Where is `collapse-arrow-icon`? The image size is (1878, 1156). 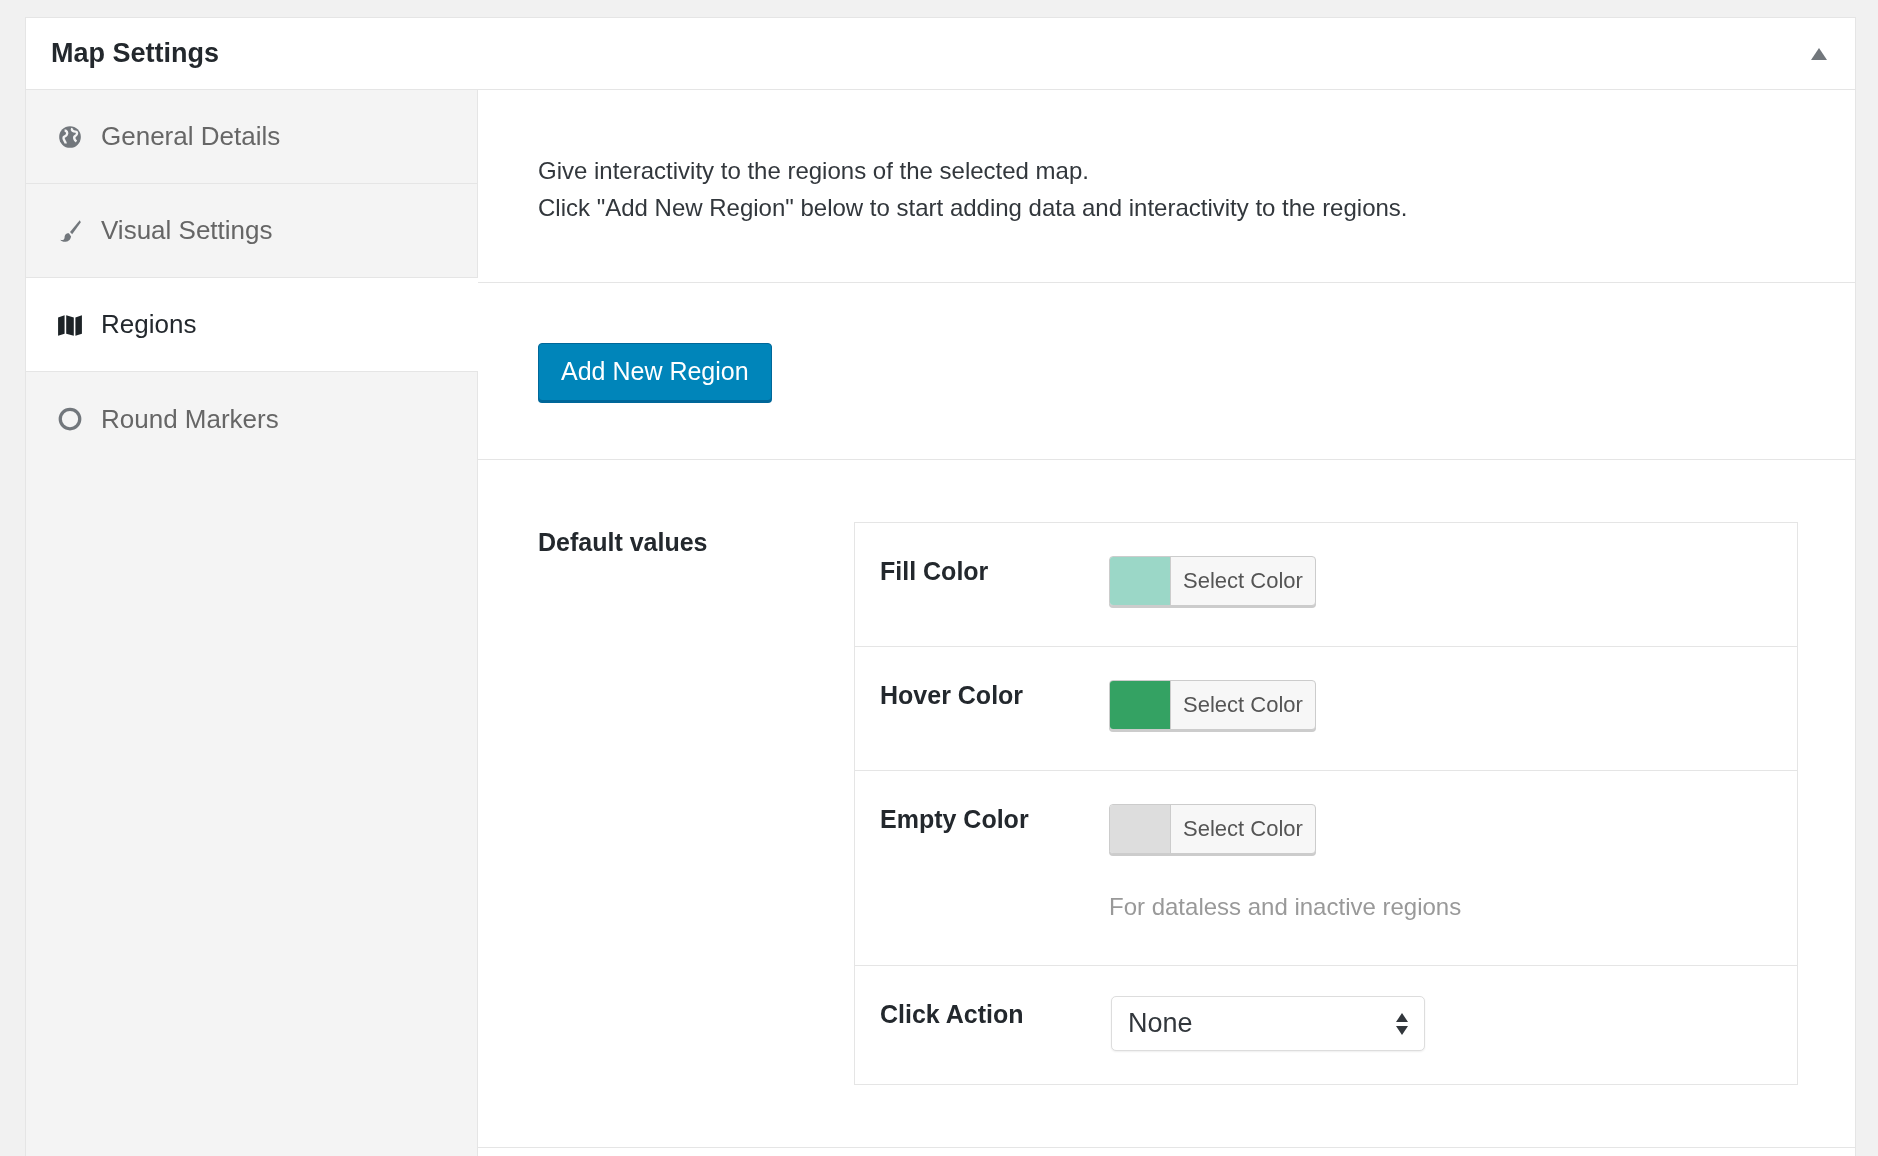
collapse-arrow-icon is located at coordinates (1819, 53).